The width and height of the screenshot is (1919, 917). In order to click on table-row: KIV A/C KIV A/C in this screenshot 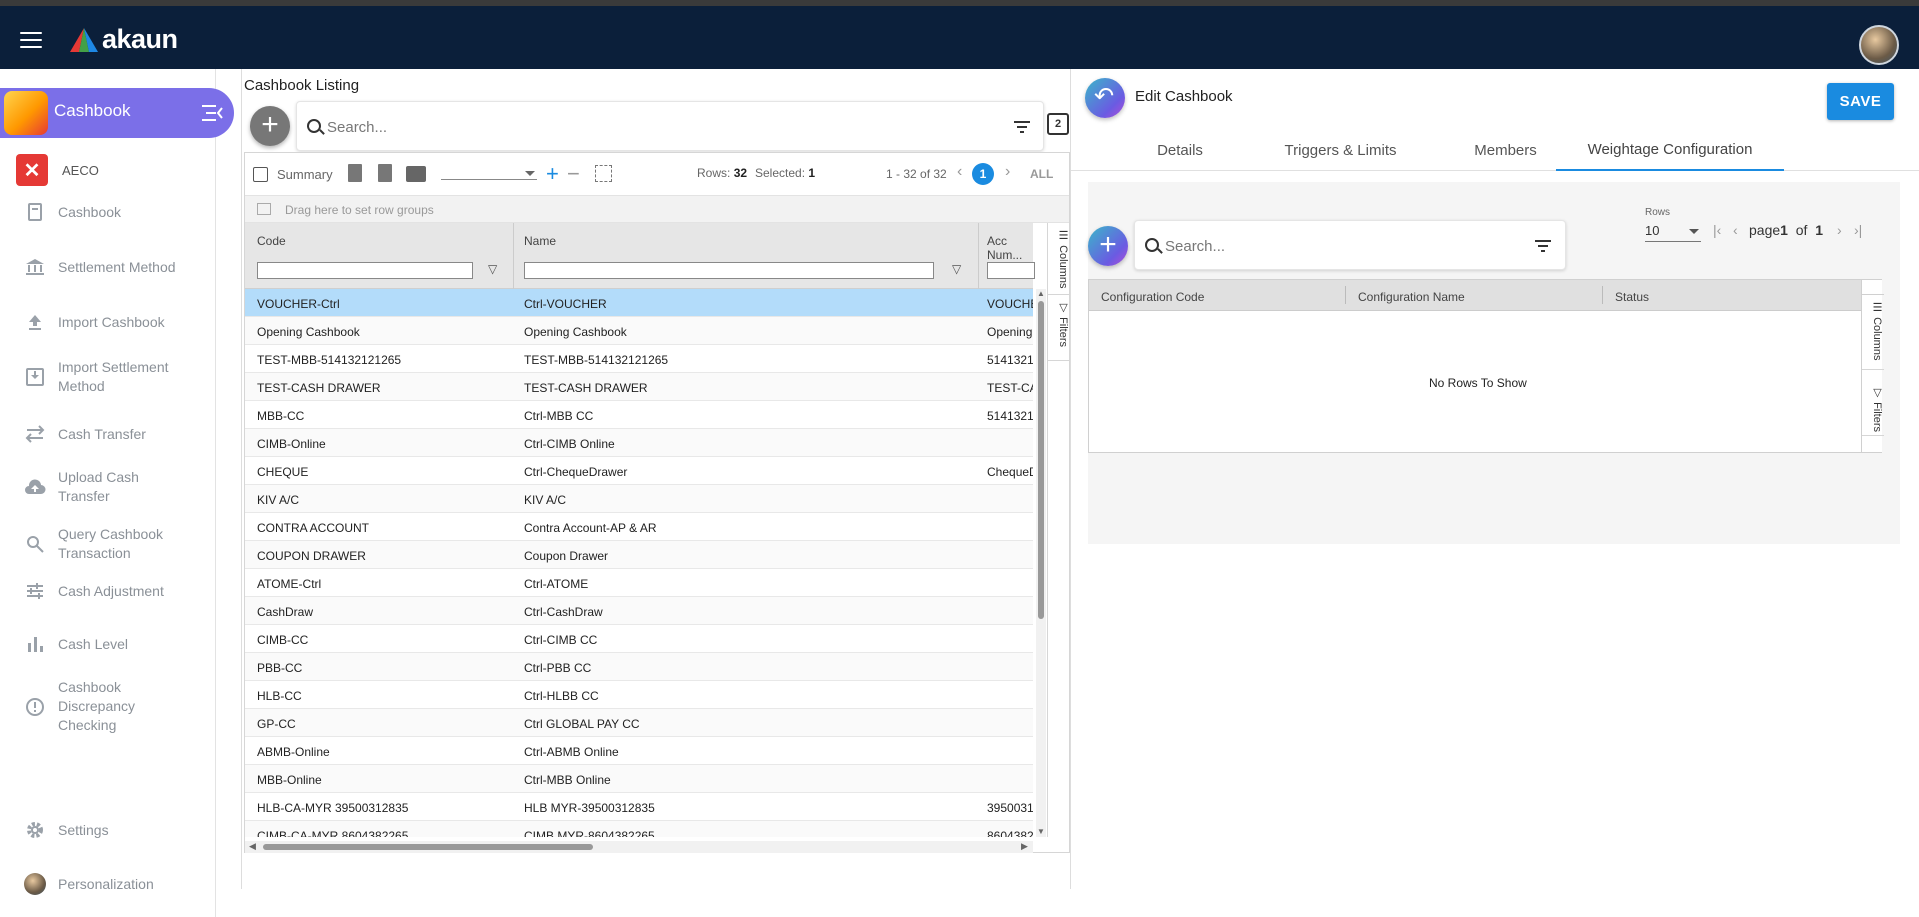, I will do `click(639, 499)`.